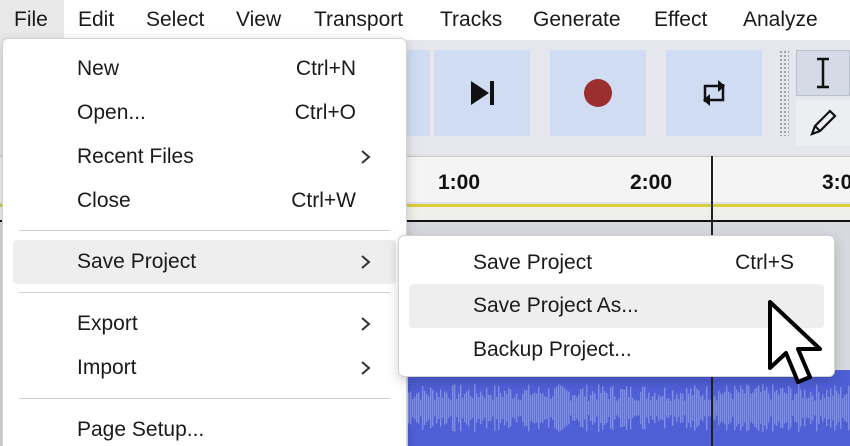 The image size is (850, 446). Describe the element at coordinates (358, 20) in the screenshot. I see `menu-transport: Transport` at that location.